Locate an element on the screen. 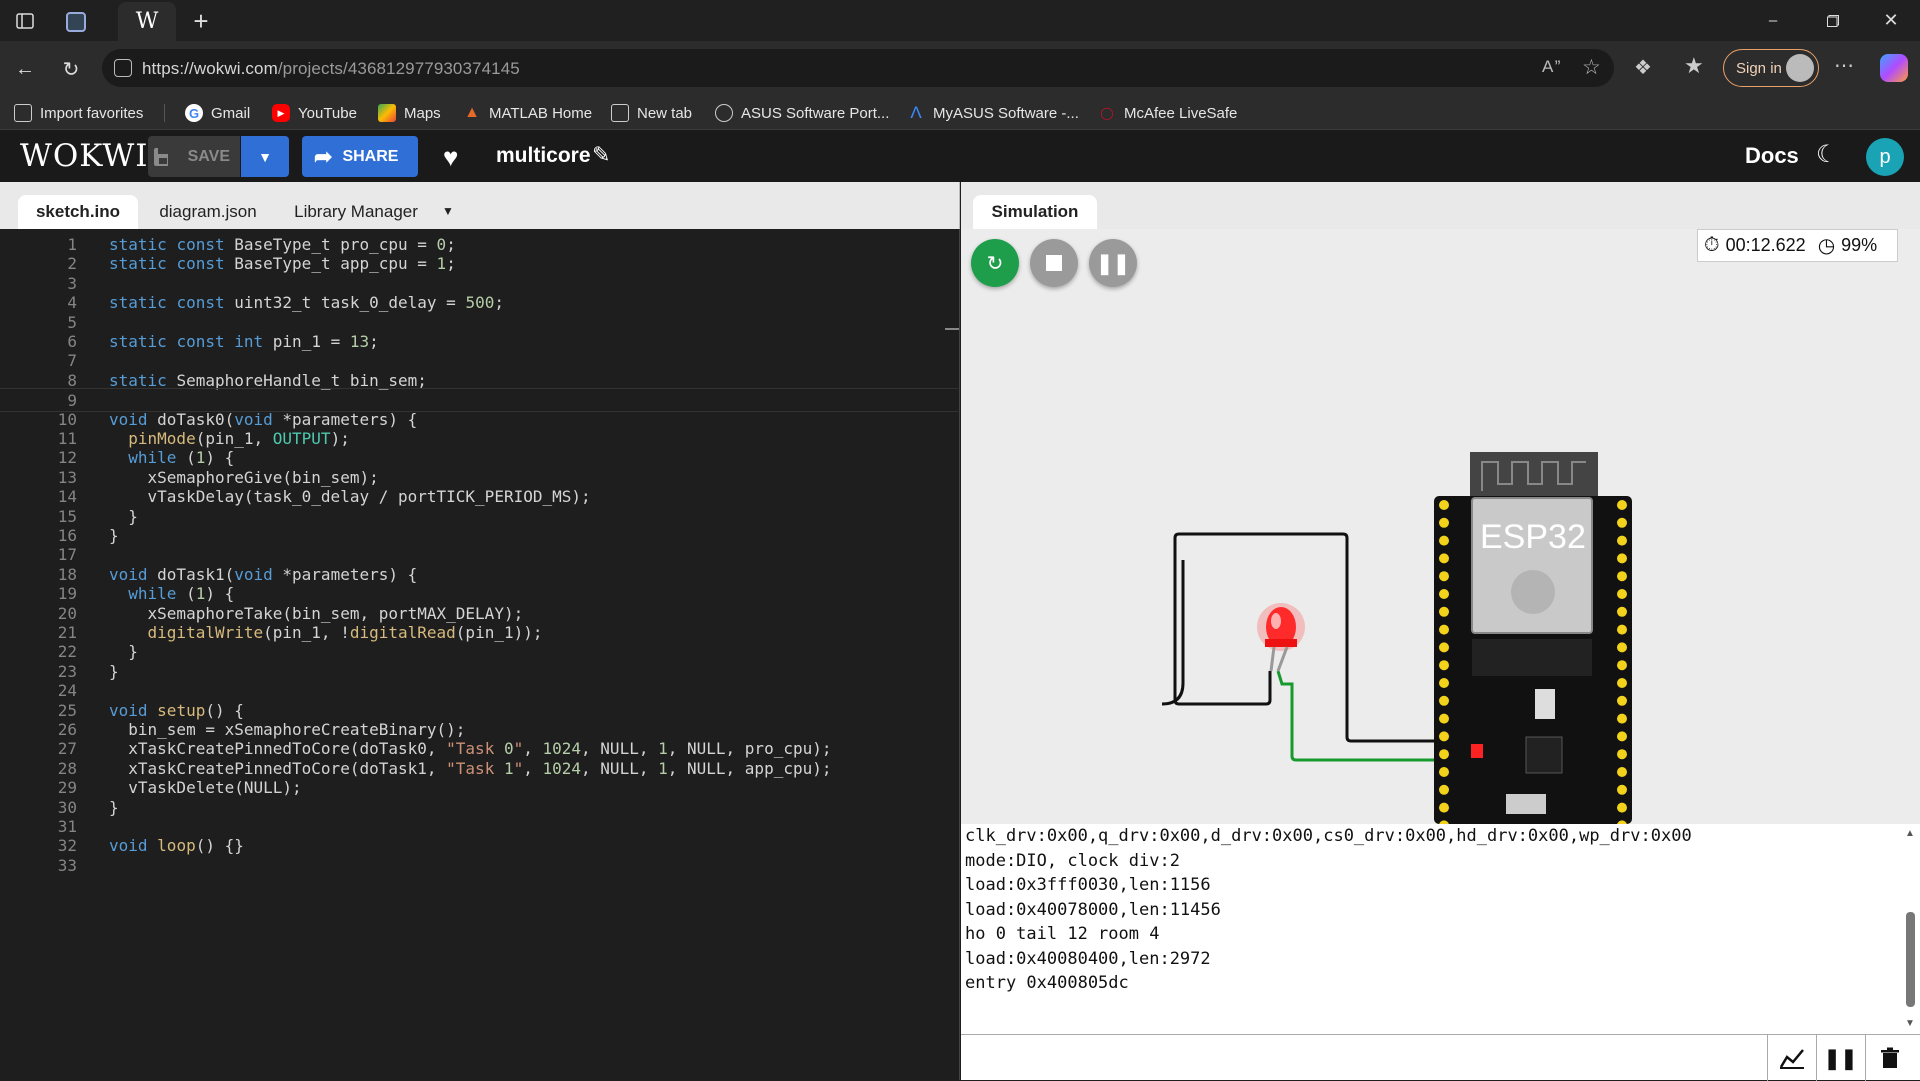  copilot-icon is located at coordinates (1894, 68).